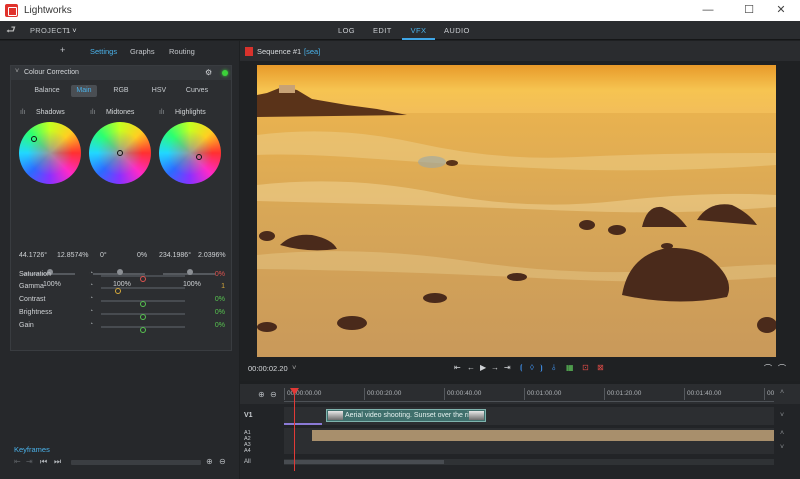 The width and height of the screenshot is (800, 479). I want to click on highlights-wheel-handle, so click(199, 157).